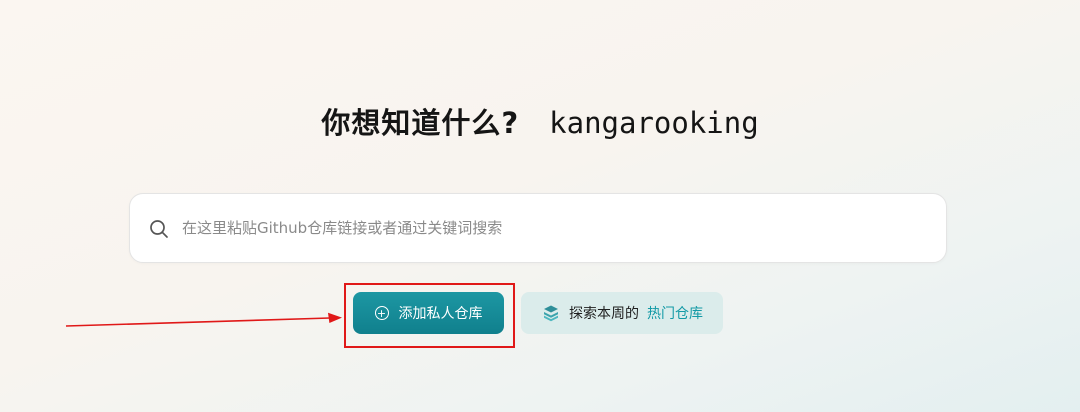 The image size is (1080, 412). I want to click on search-box, so click(538, 228).